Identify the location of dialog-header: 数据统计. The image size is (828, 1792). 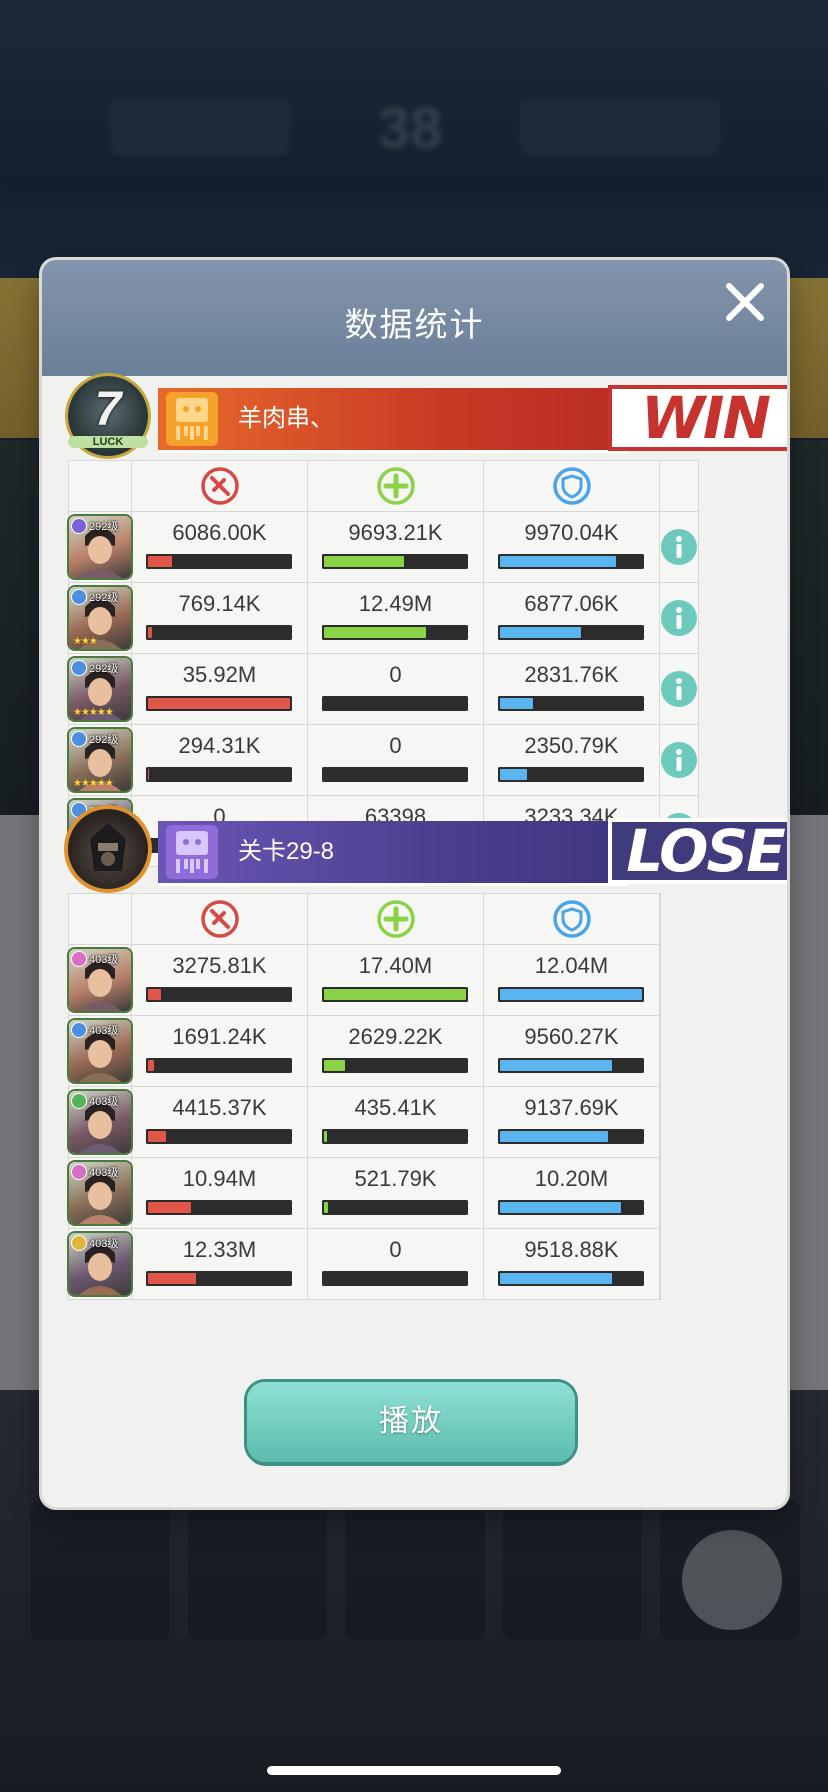
(414, 318).